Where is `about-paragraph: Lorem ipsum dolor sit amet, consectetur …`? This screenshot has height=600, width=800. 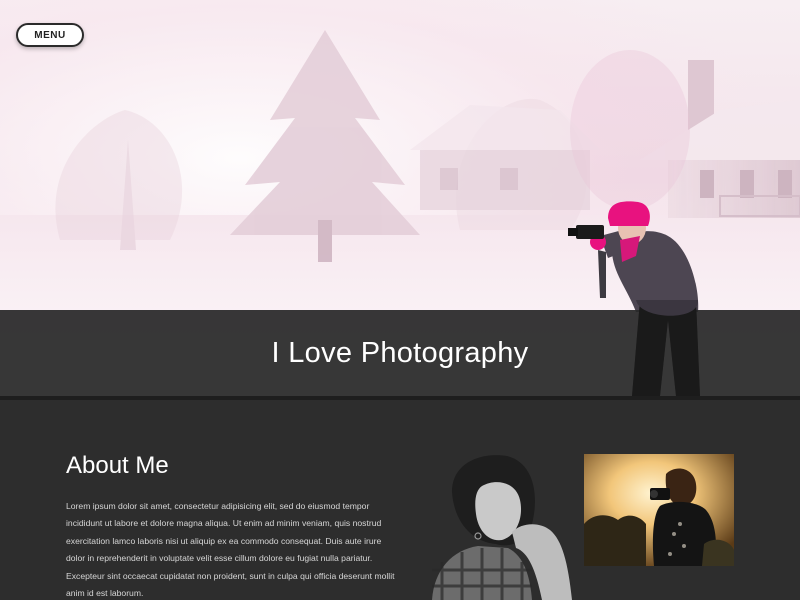
about-paragraph: Lorem ipsum dolor sit amet, consectetur … is located at coordinates (230, 550).